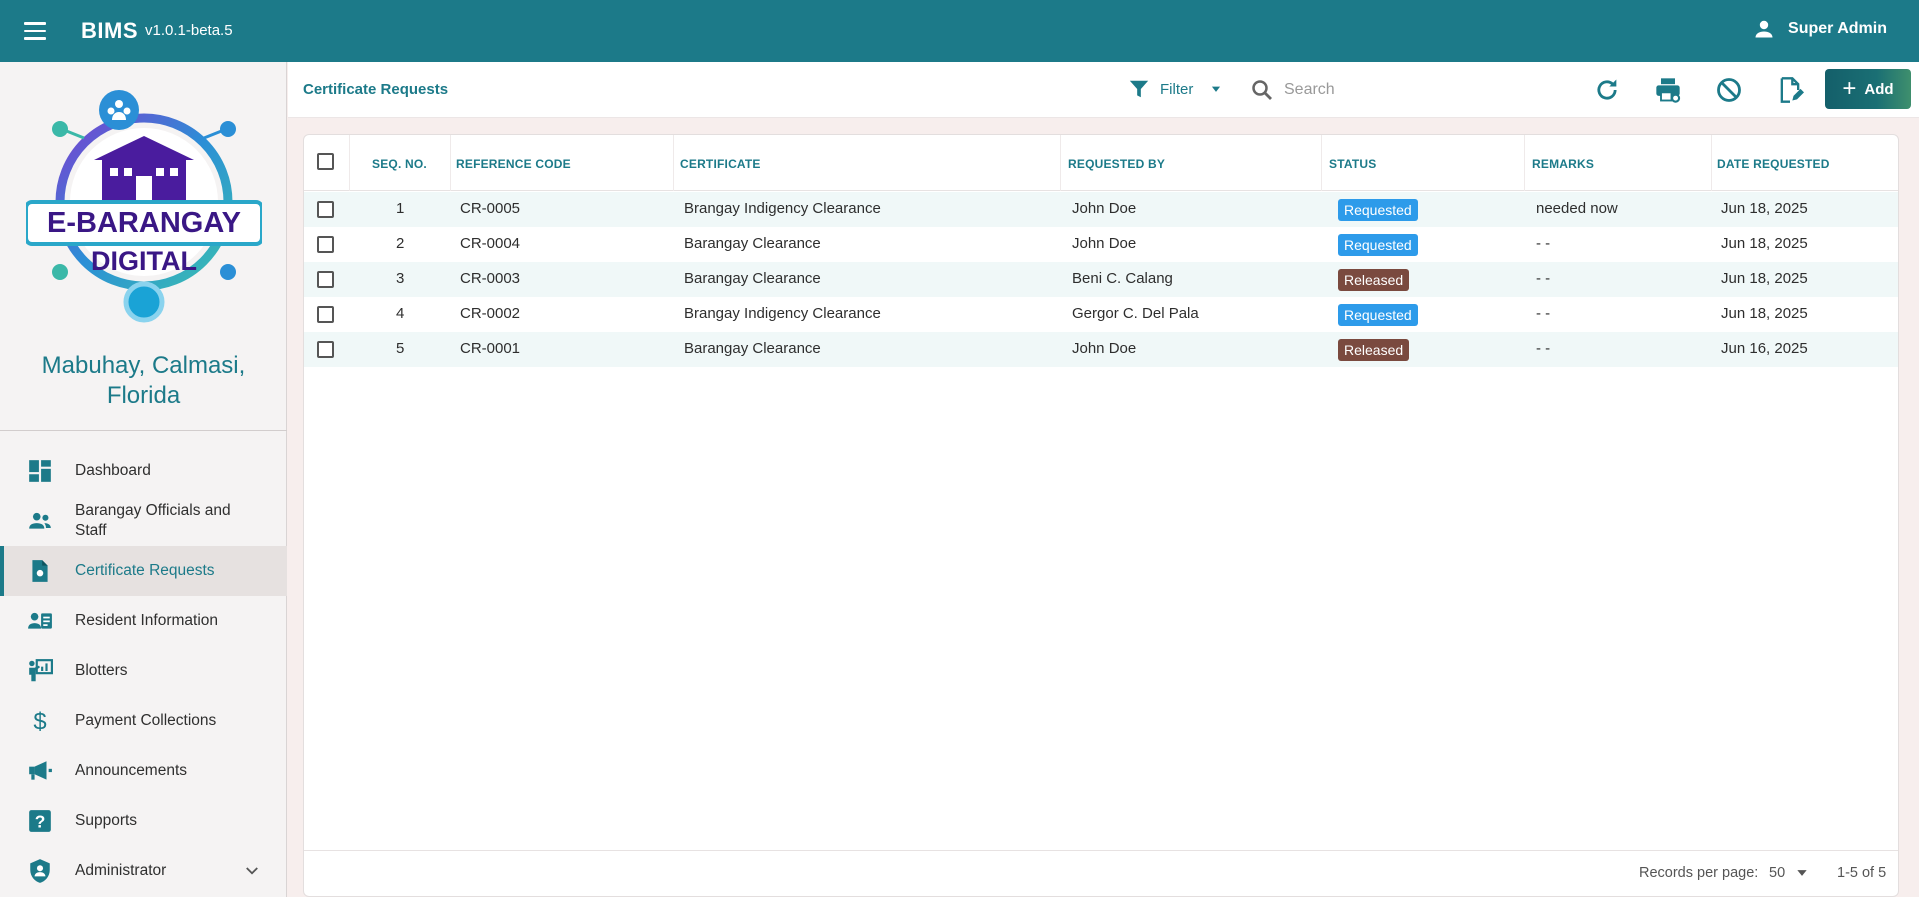 This screenshot has height=897, width=1919. What do you see at coordinates (490, 278) in the screenshot?
I see `cell-reference-code: CR-0003` at bounding box center [490, 278].